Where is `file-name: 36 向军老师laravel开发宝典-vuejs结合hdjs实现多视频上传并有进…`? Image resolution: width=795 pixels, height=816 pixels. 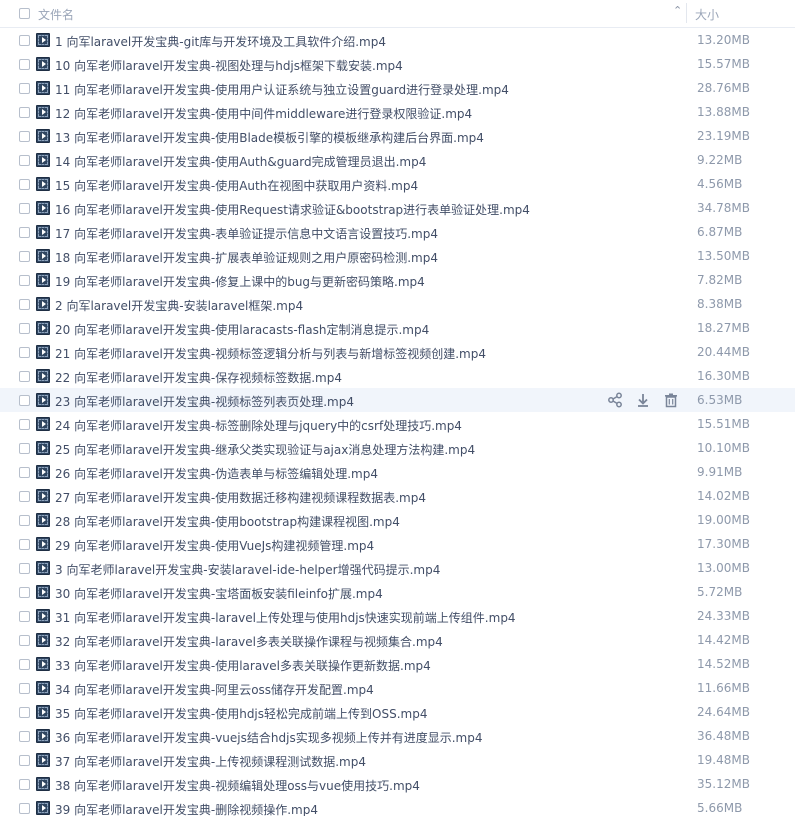
file-name: 36 向军老师laravel开发宝典-vuejs结合hdjs实现多视频上传并有进… is located at coordinates (268, 737).